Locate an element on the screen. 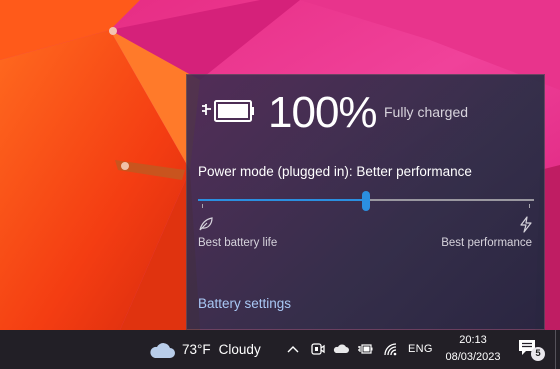  weather-widget: 73°F Cloudy is located at coordinates (204, 349).